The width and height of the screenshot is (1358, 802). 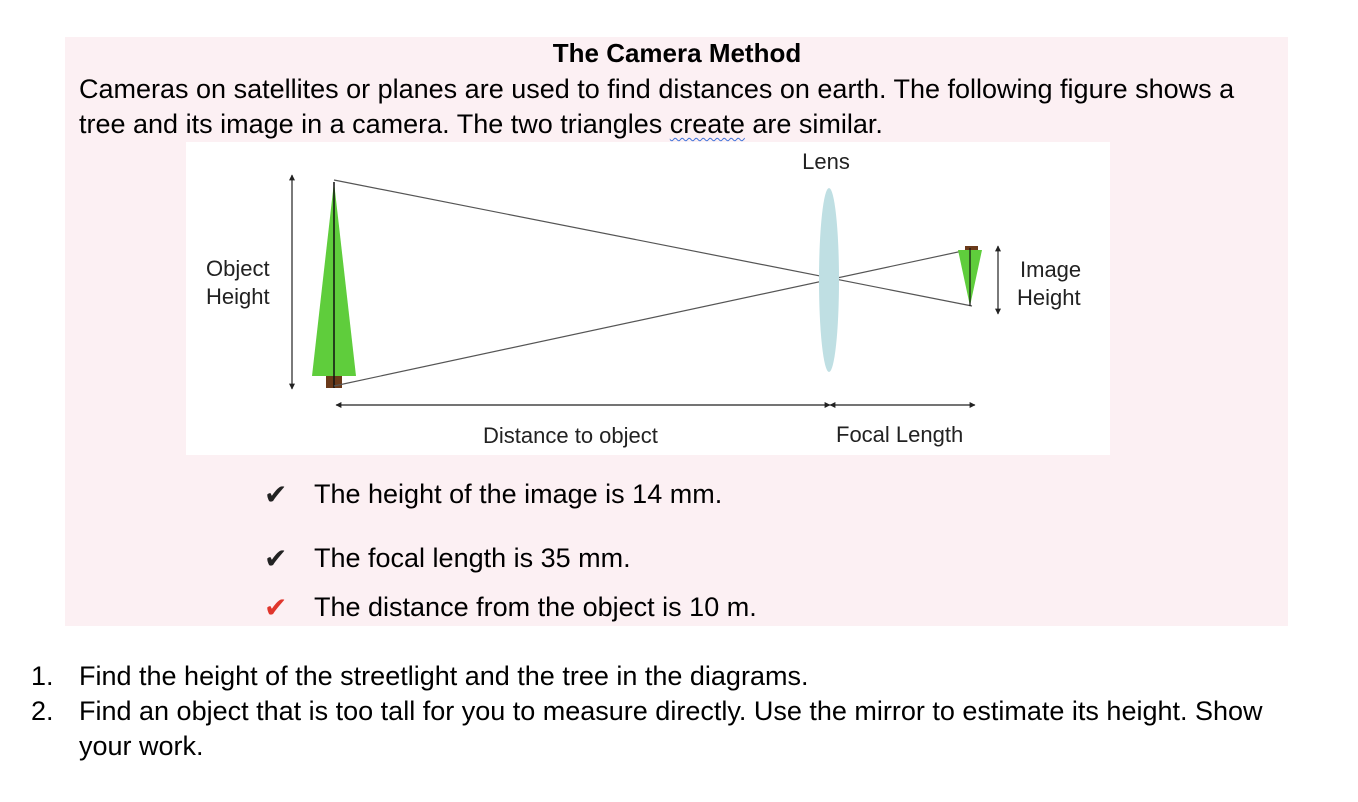 I want to click on focal-length-label: Focal Length, so click(x=899, y=434).